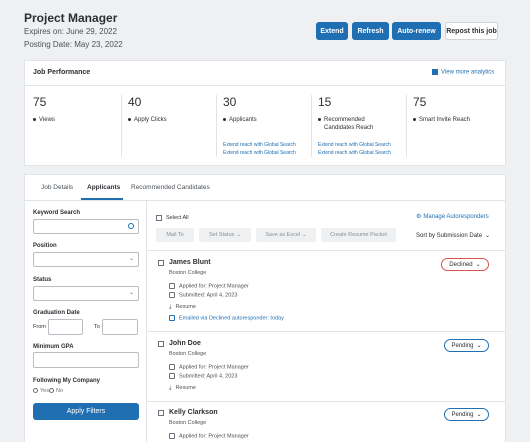 Image resolution: width=530 pixels, height=442 pixels. Describe the element at coordinates (265, 200) in the screenshot. I see `tabs-divider` at that location.